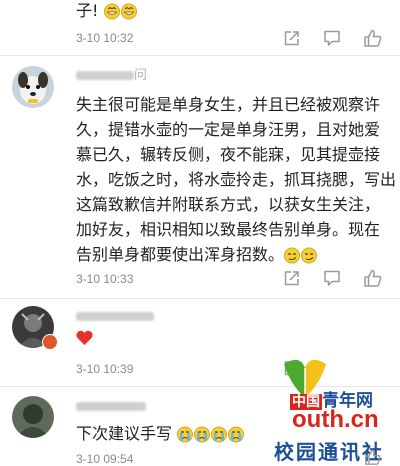  I want to click on comment-4-timestamp: 3-10 09:54, so click(105, 459).